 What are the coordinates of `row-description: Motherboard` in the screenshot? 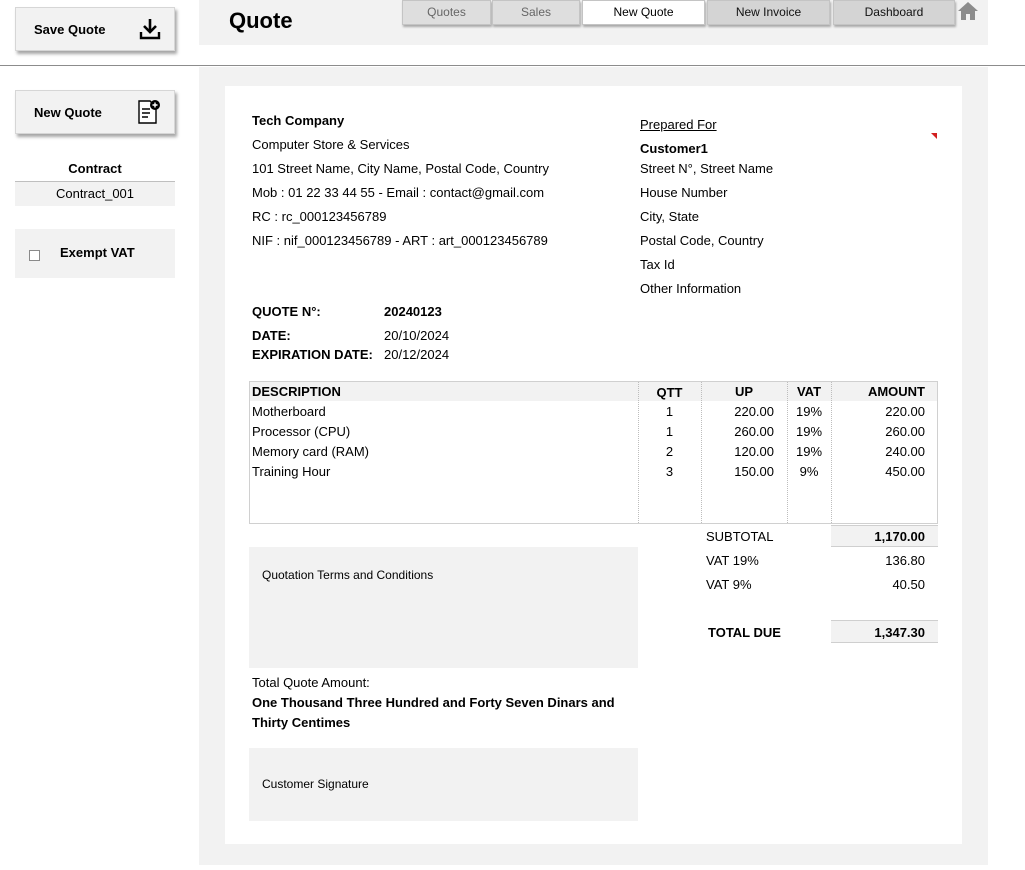 It's located at (289, 411).